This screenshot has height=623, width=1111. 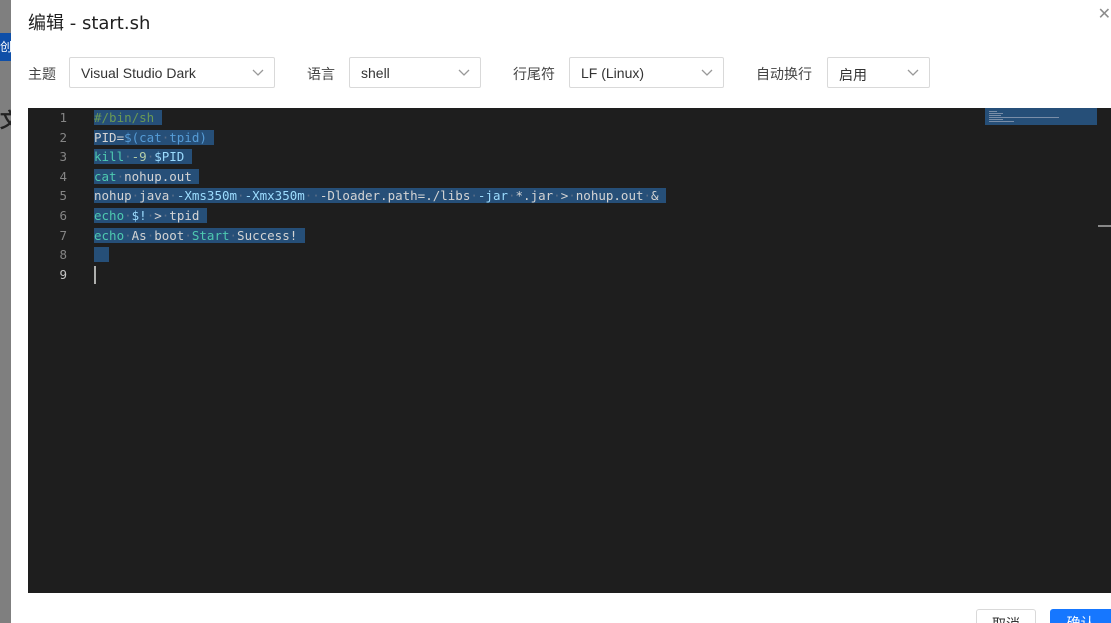 I want to click on wrap-label: 自动换行, so click(x=784, y=75).